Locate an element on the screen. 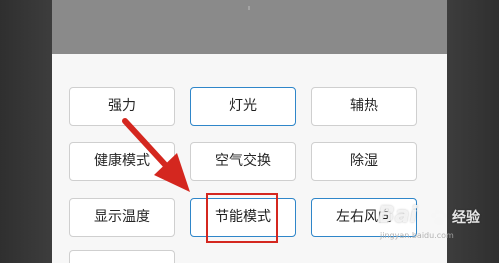 Image resolution: width=499 pixels, height=263 pixels. energy-saving-mode-button: 节能模式 is located at coordinates (243, 217).